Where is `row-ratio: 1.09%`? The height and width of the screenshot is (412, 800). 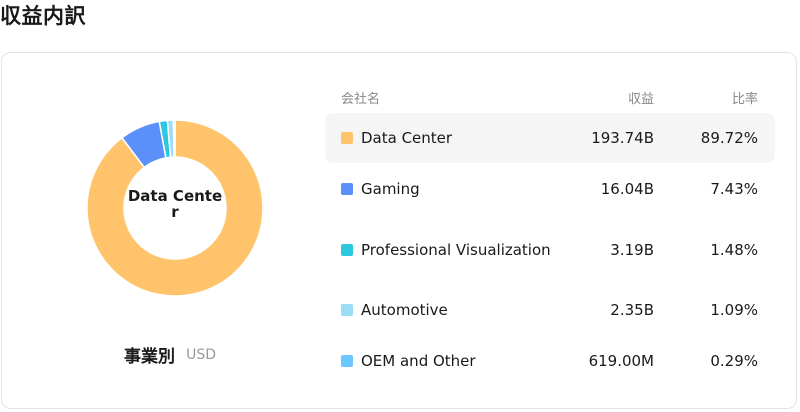
row-ratio: 1.09% is located at coordinates (734, 310).